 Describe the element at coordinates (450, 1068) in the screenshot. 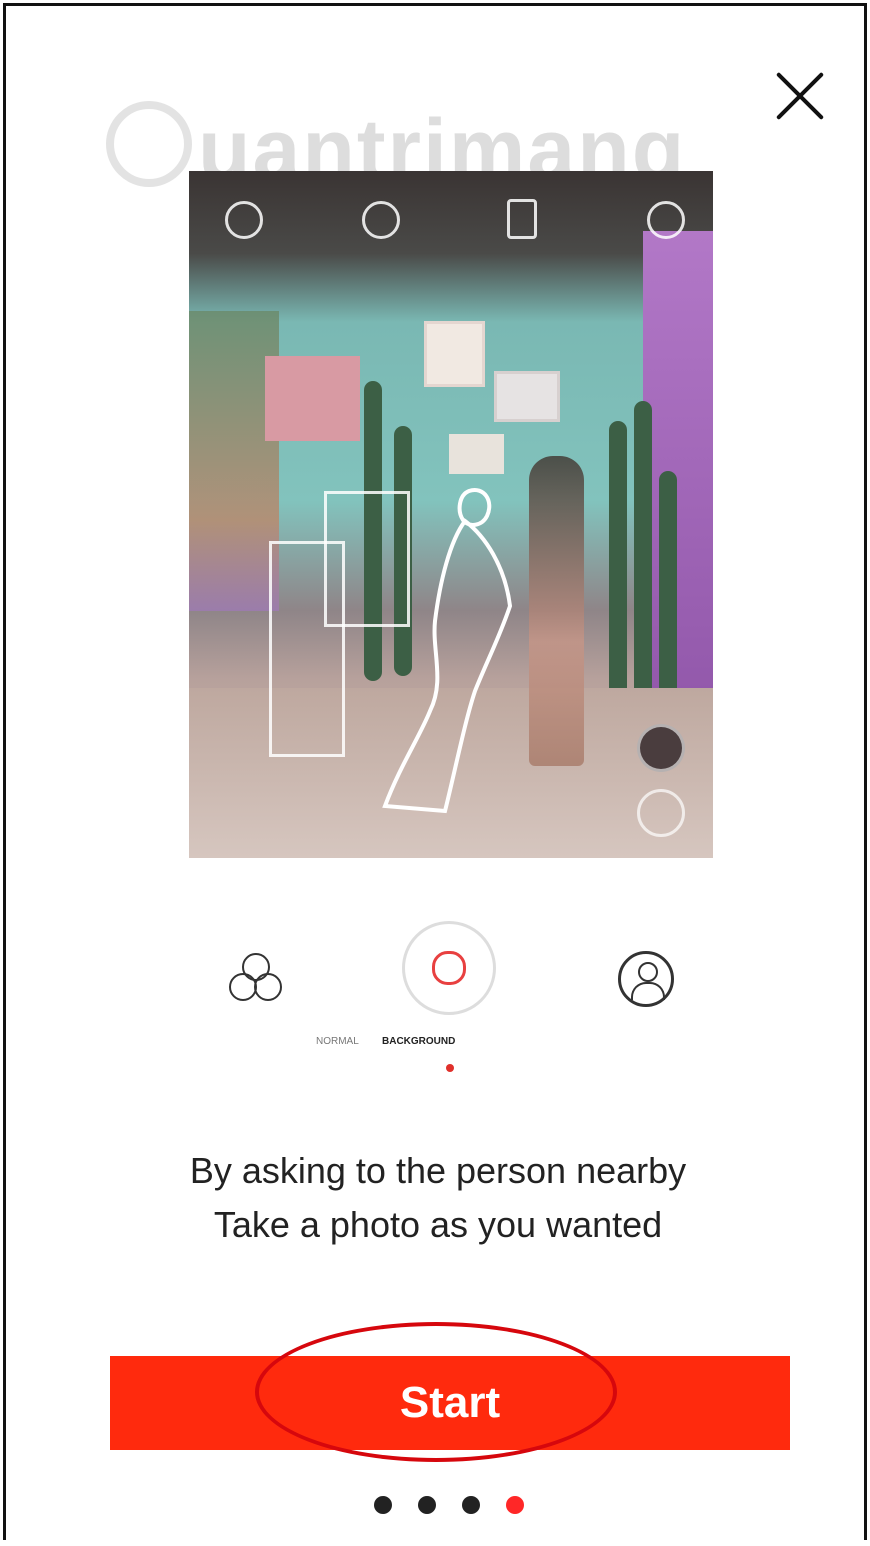

I see `mode-selected-indicator` at that location.